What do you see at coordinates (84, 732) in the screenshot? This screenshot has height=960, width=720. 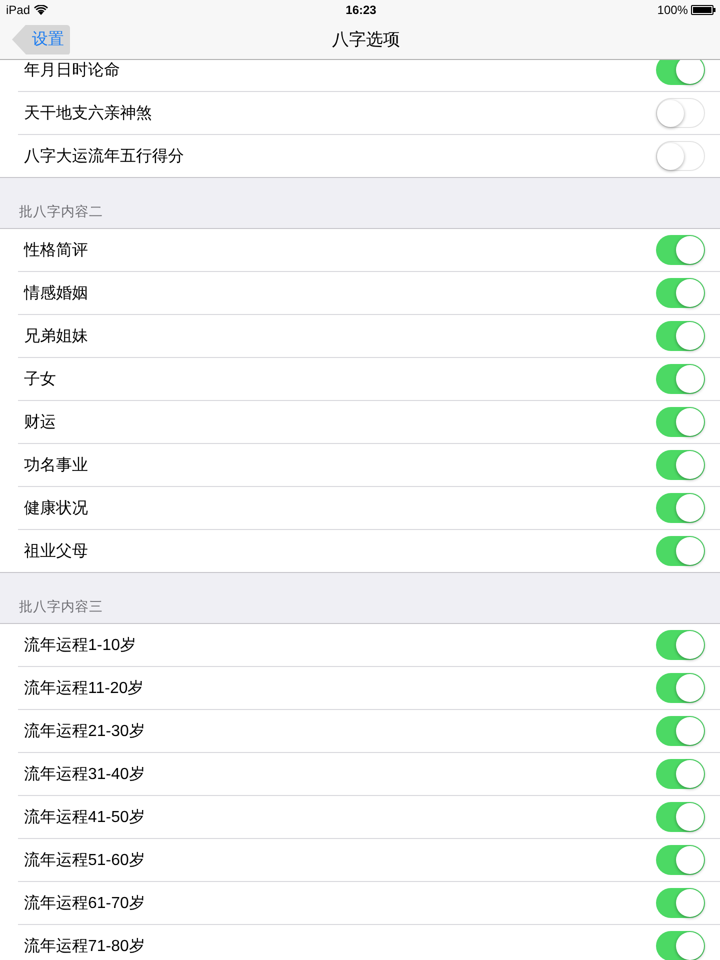 I see `setting-label: 流年运程21-30岁` at bounding box center [84, 732].